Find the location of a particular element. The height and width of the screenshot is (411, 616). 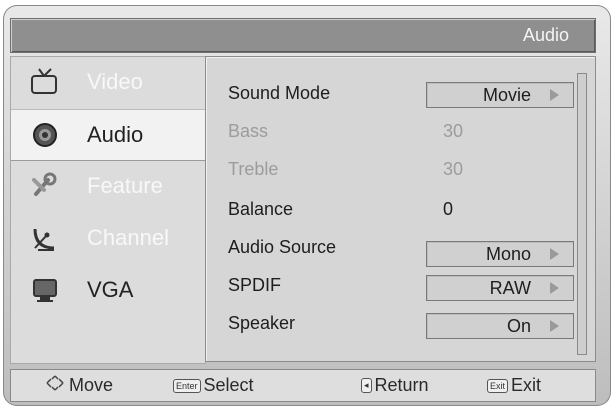

sidebar-item-audio: Audio is located at coordinates (108, 135).